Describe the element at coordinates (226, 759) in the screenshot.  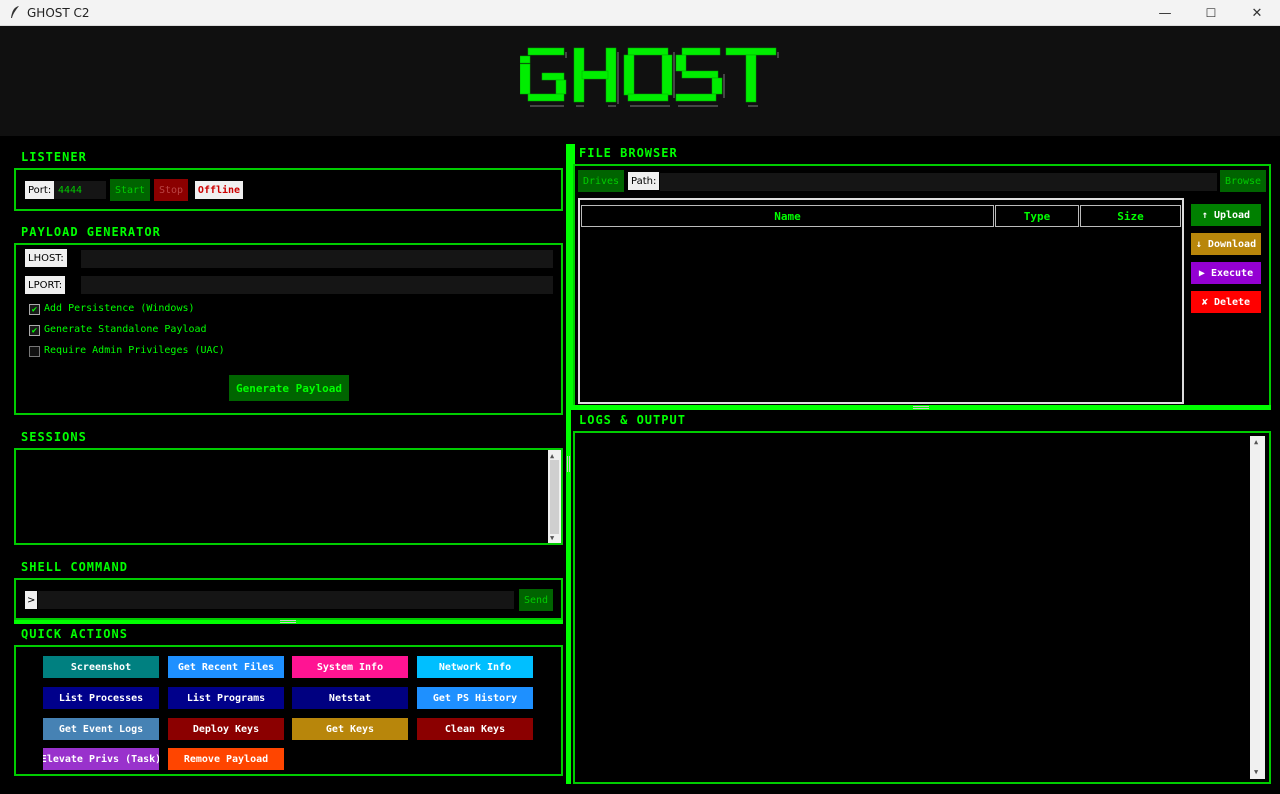
I see `remove-payload-button: Remove Payload` at that location.